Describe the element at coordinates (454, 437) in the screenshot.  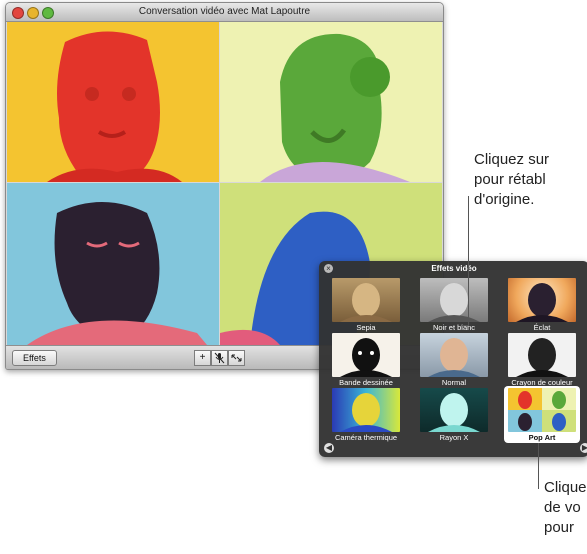
I see `effect-label: Rayon X` at that location.